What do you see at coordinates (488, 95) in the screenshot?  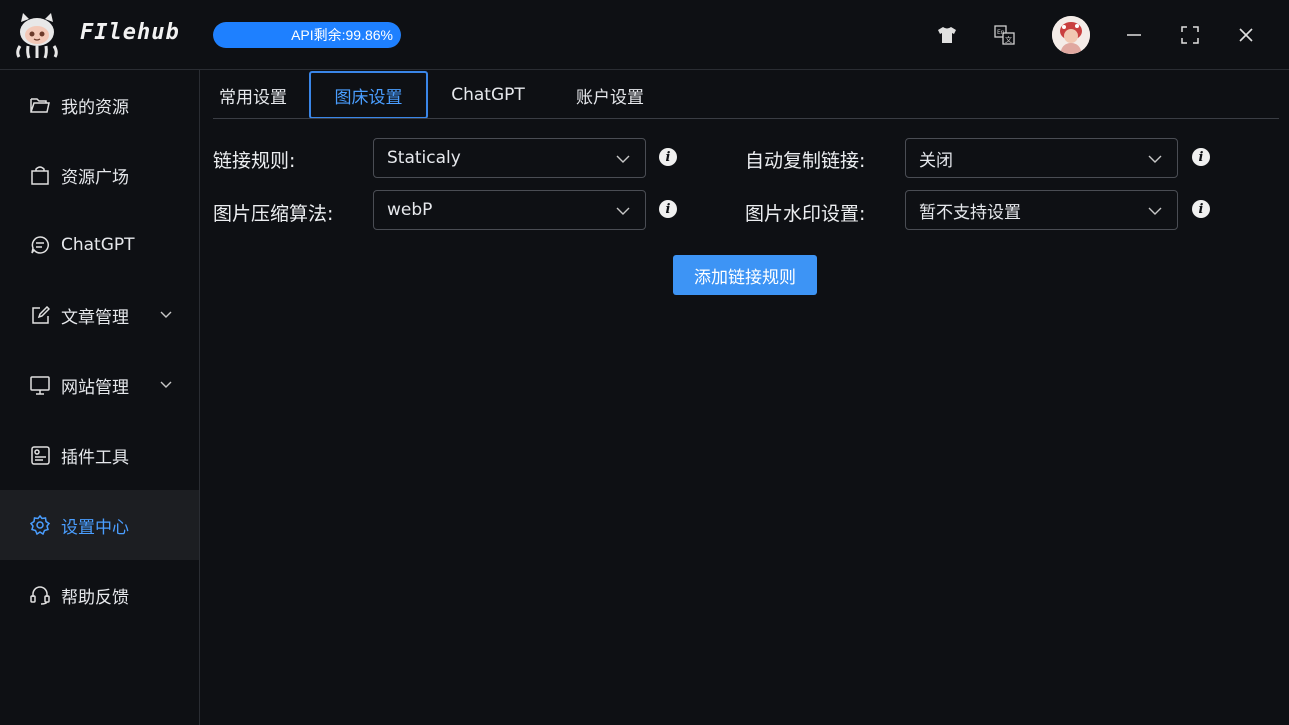 I see `tab-chatgpt: ChatGPT` at bounding box center [488, 95].